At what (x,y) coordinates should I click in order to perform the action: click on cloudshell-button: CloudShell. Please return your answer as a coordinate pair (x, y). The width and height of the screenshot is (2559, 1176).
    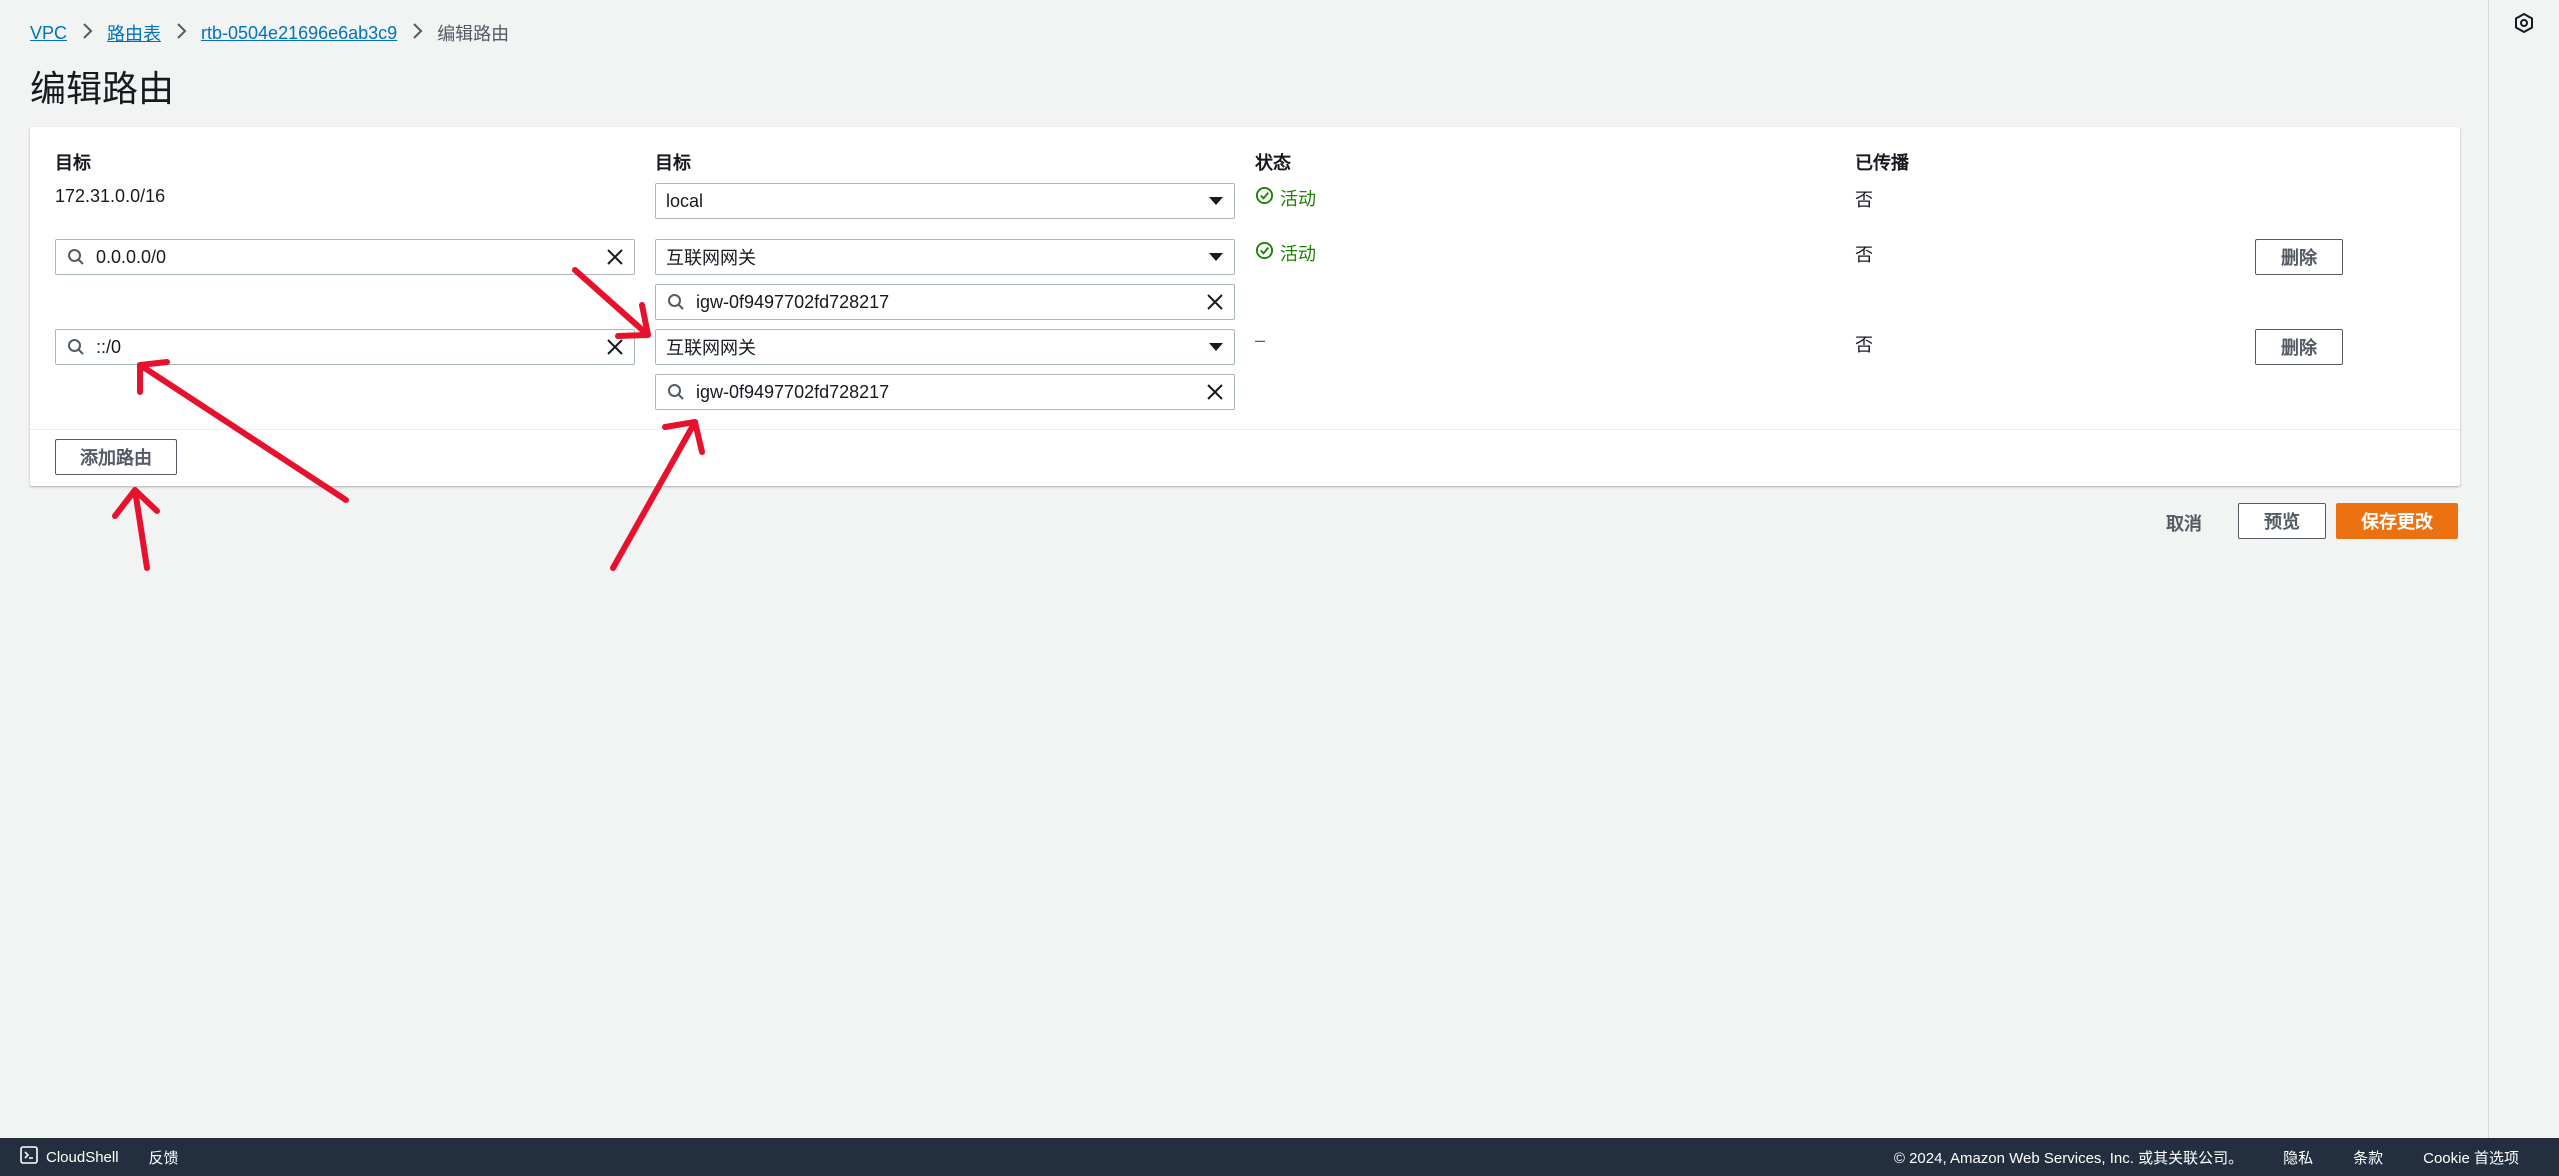
    Looking at the image, I should click on (69, 1157).